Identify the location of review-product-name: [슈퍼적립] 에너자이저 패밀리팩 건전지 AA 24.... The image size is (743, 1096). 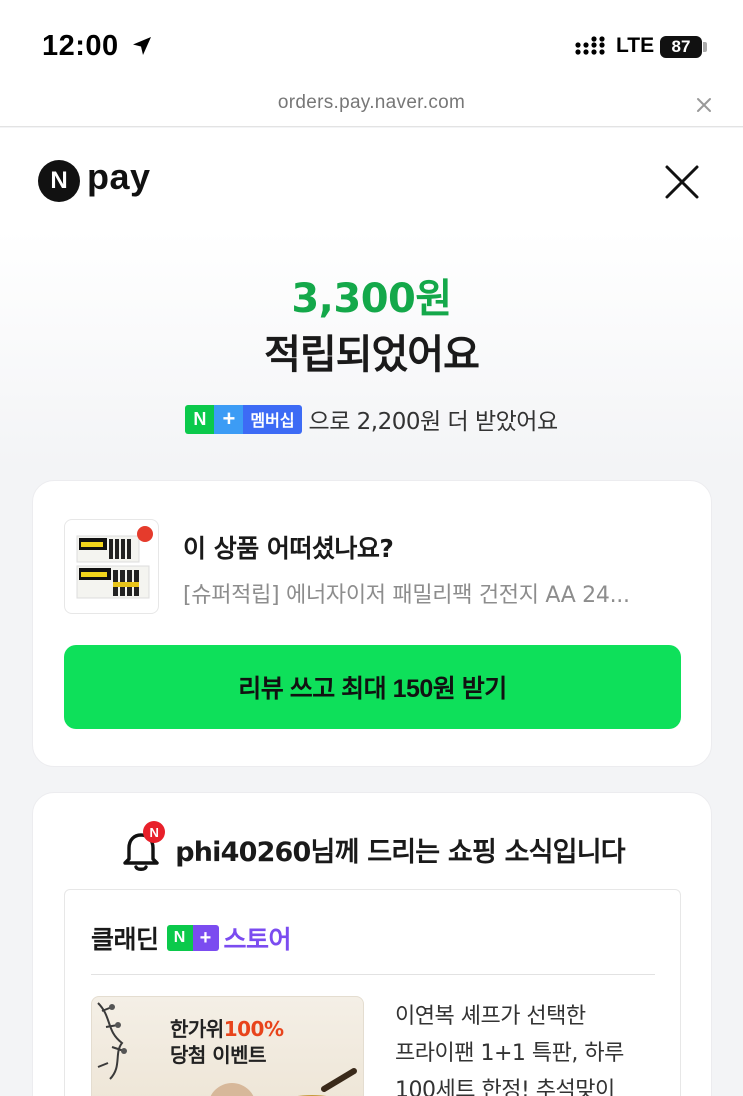
(433, 593).